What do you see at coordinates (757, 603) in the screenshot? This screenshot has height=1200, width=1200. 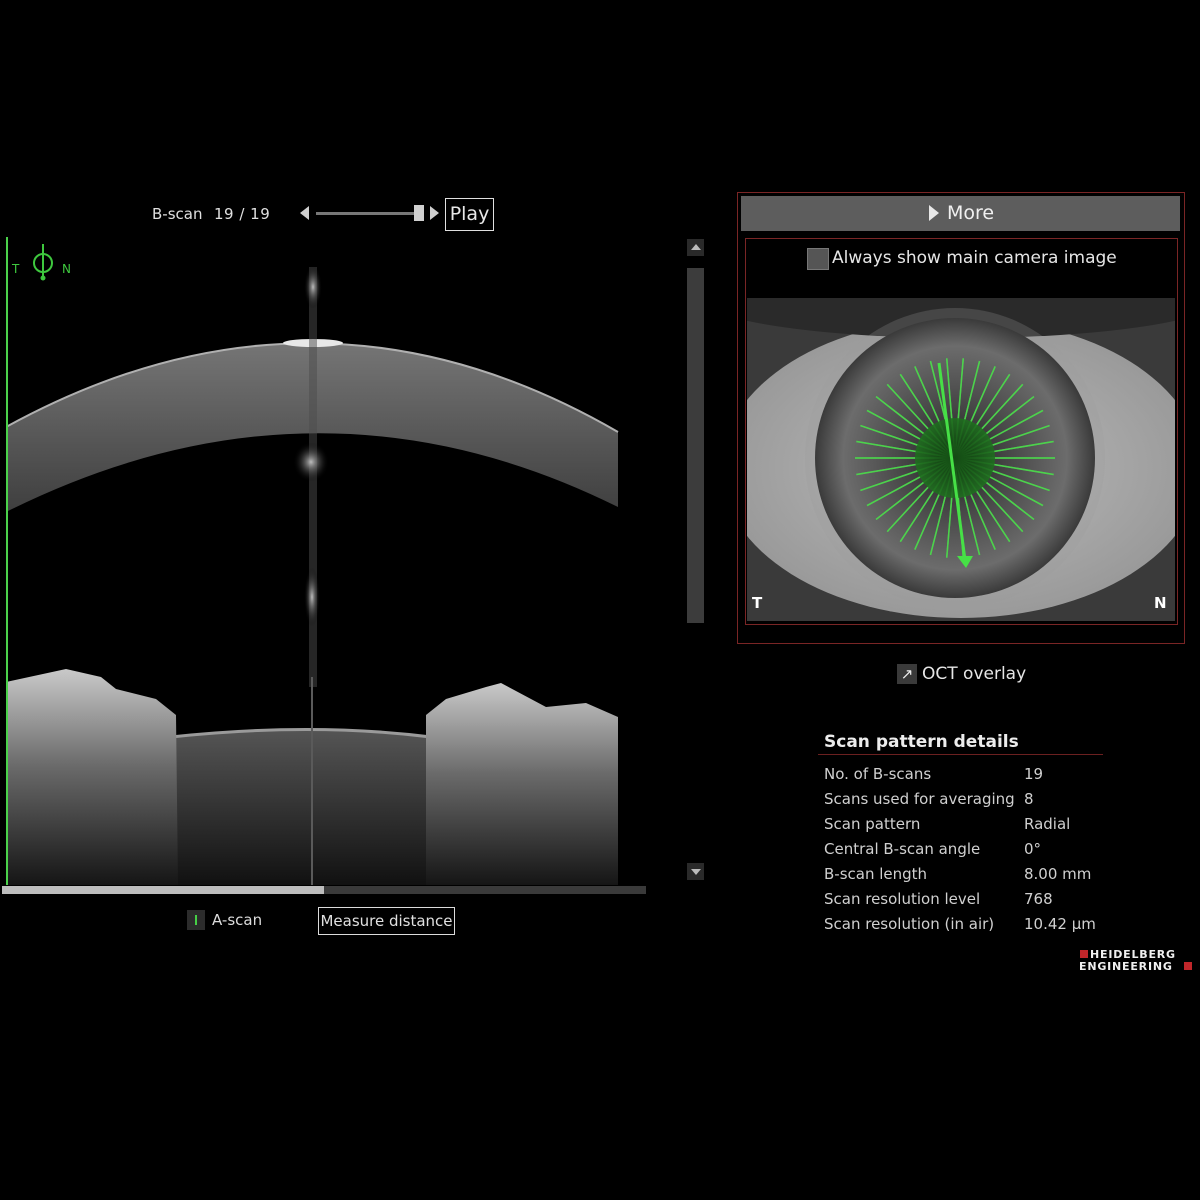 I see `camera-left-label: T` at bounding box center [757, 603].